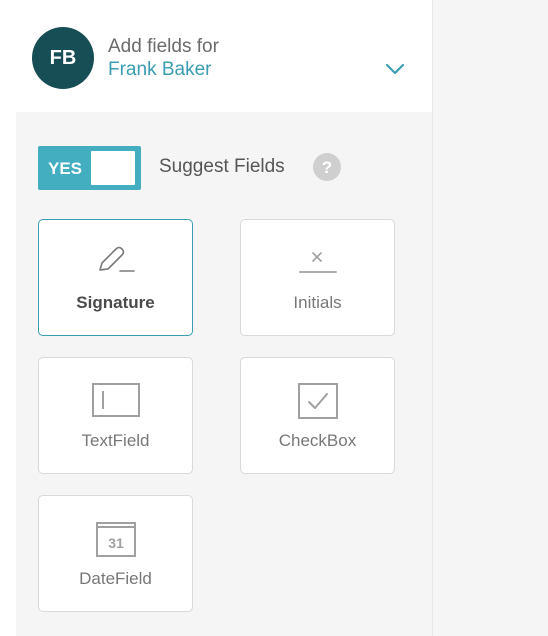  What do you see at coordinates (317, 262) in the screenshot?
I see `initials-icon` at bounding box center [317, 262].